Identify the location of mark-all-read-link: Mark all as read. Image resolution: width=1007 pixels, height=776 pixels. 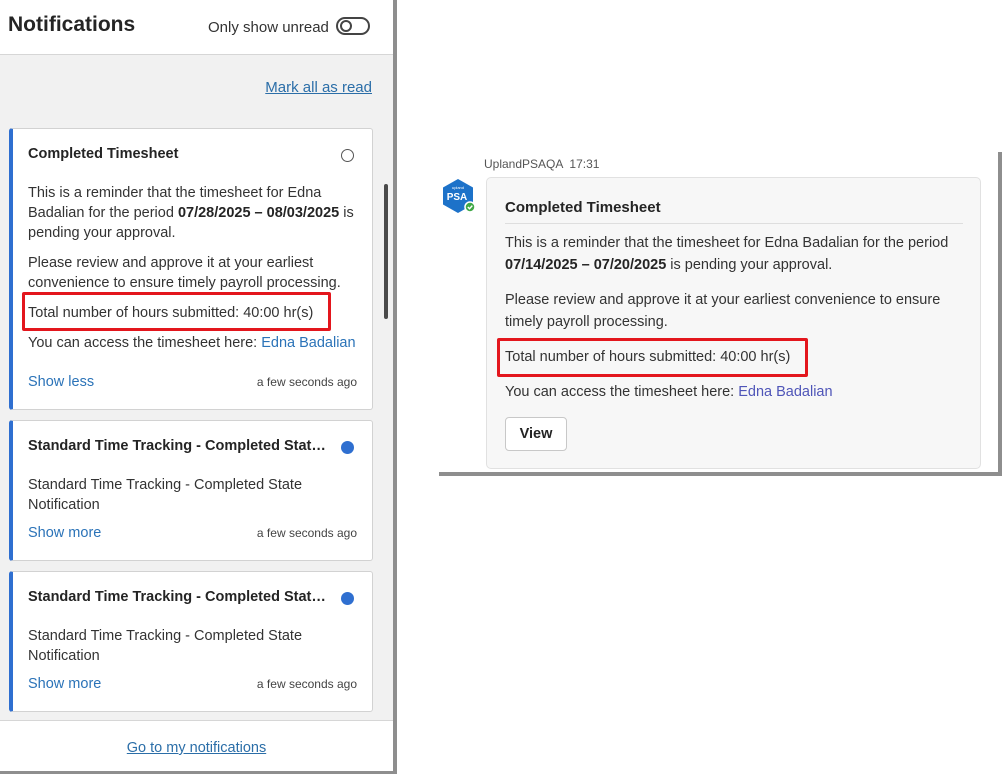
(318, 87).